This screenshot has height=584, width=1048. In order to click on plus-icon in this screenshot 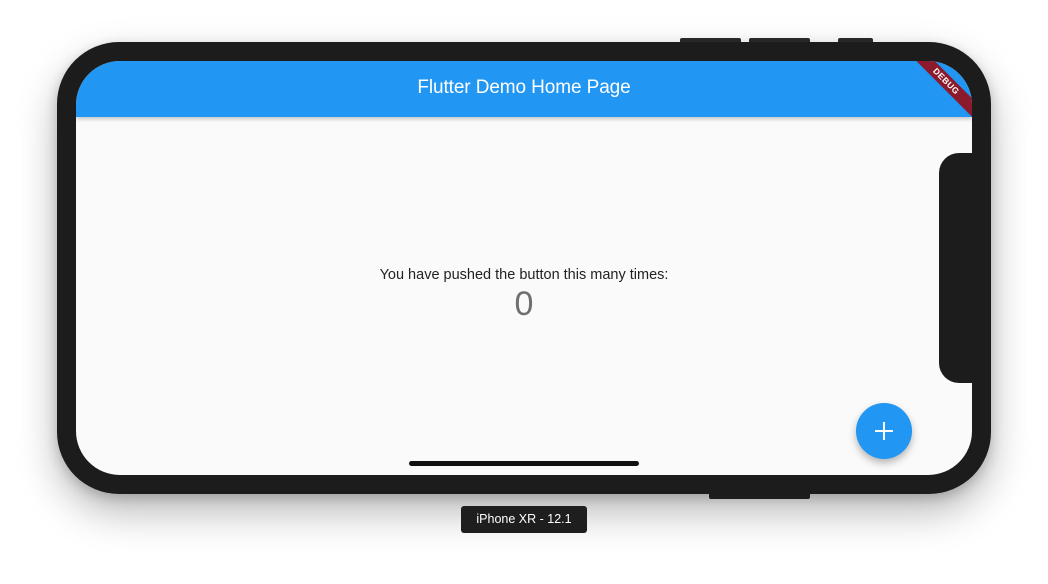, I will do `click(884, 431)`.